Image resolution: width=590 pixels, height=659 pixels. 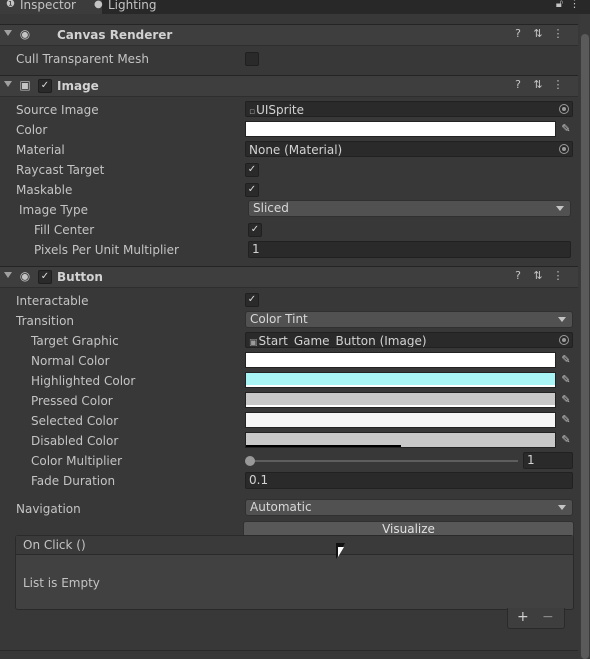 I want to click on image-type-dropdown: Sliced, so click(x=409, y=208).